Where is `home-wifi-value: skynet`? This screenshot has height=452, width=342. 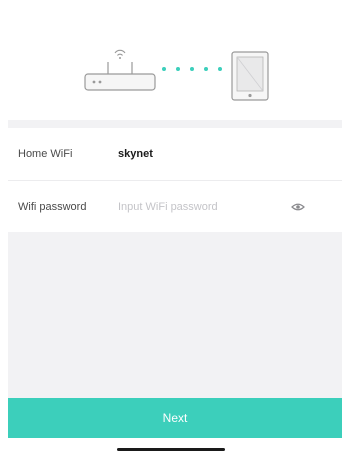 home-wifi-value: skynet is located at coordinates (135, 154).